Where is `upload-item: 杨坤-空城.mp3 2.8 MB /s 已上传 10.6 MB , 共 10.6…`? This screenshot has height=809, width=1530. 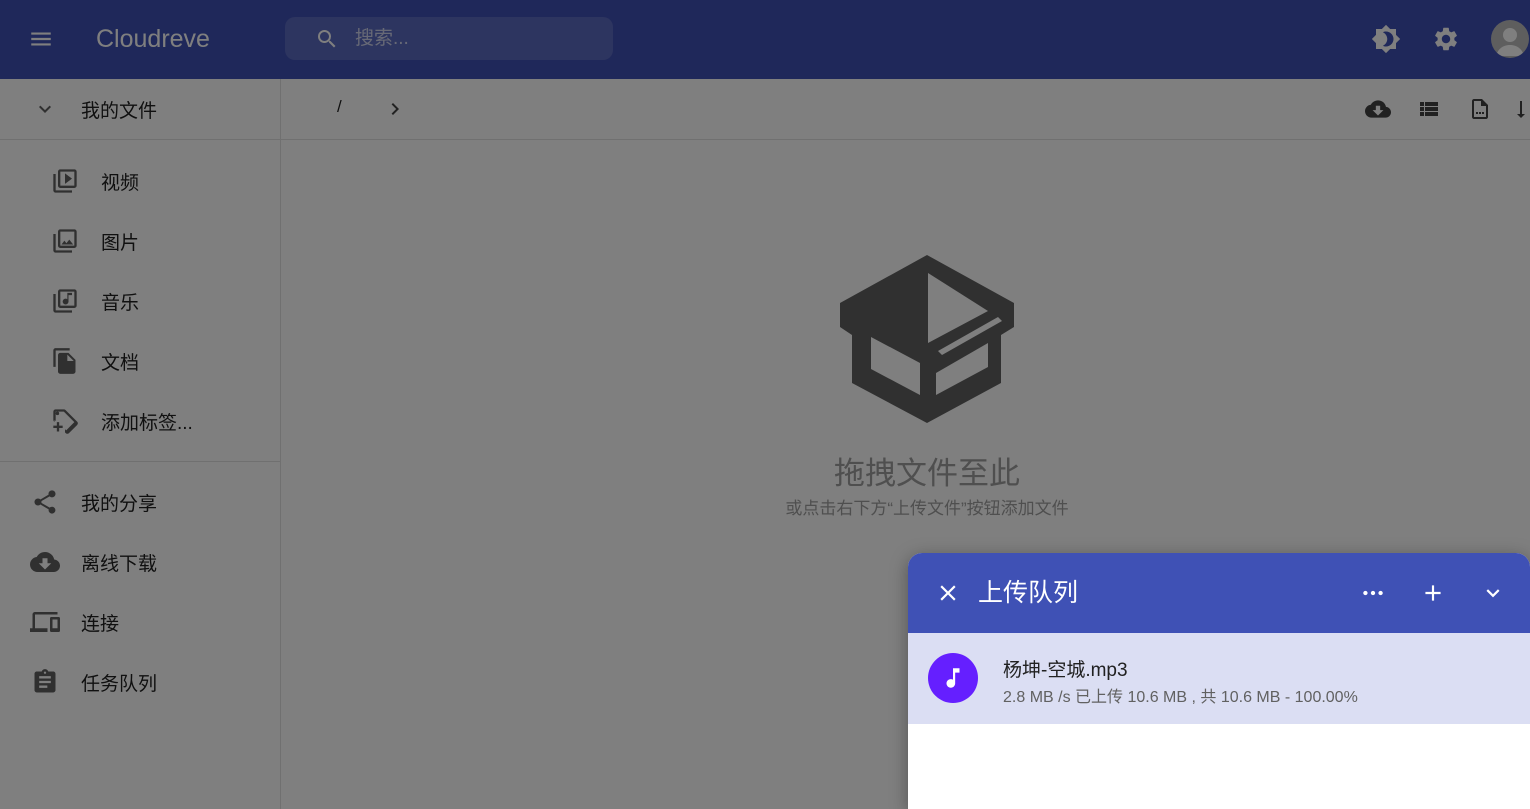 upload-item: 杨坤-空城.mp3 2.8 MB /s 已上传 10.6 MB , 共 10.6… is located at coordinates (1219, 678).